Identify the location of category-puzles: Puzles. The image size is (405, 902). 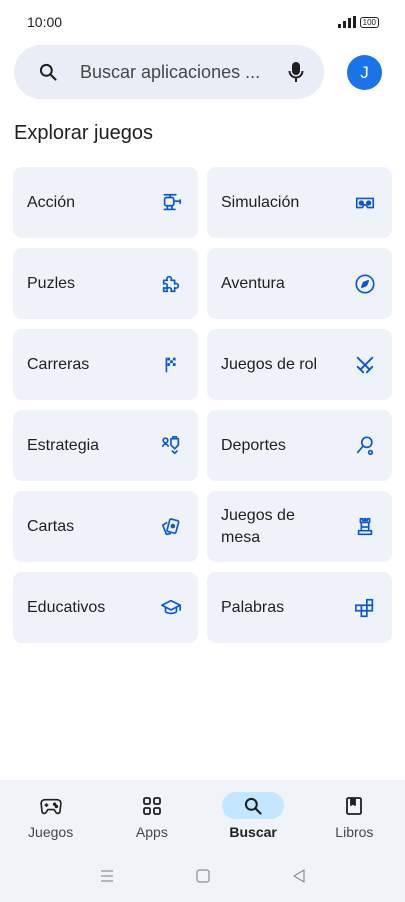
(105, 283).